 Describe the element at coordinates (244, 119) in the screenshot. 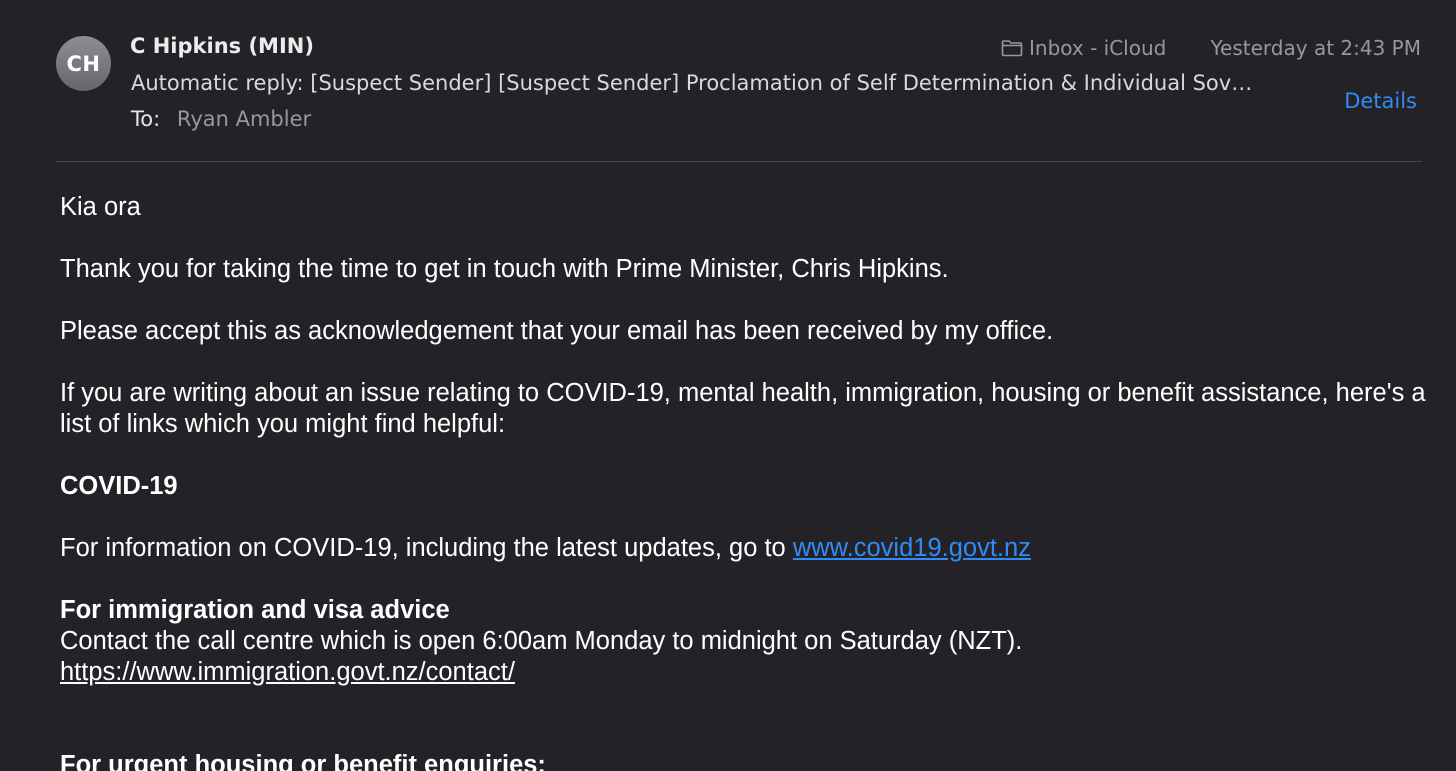

I see `recipient-name: Ryan Ambler` at that location.